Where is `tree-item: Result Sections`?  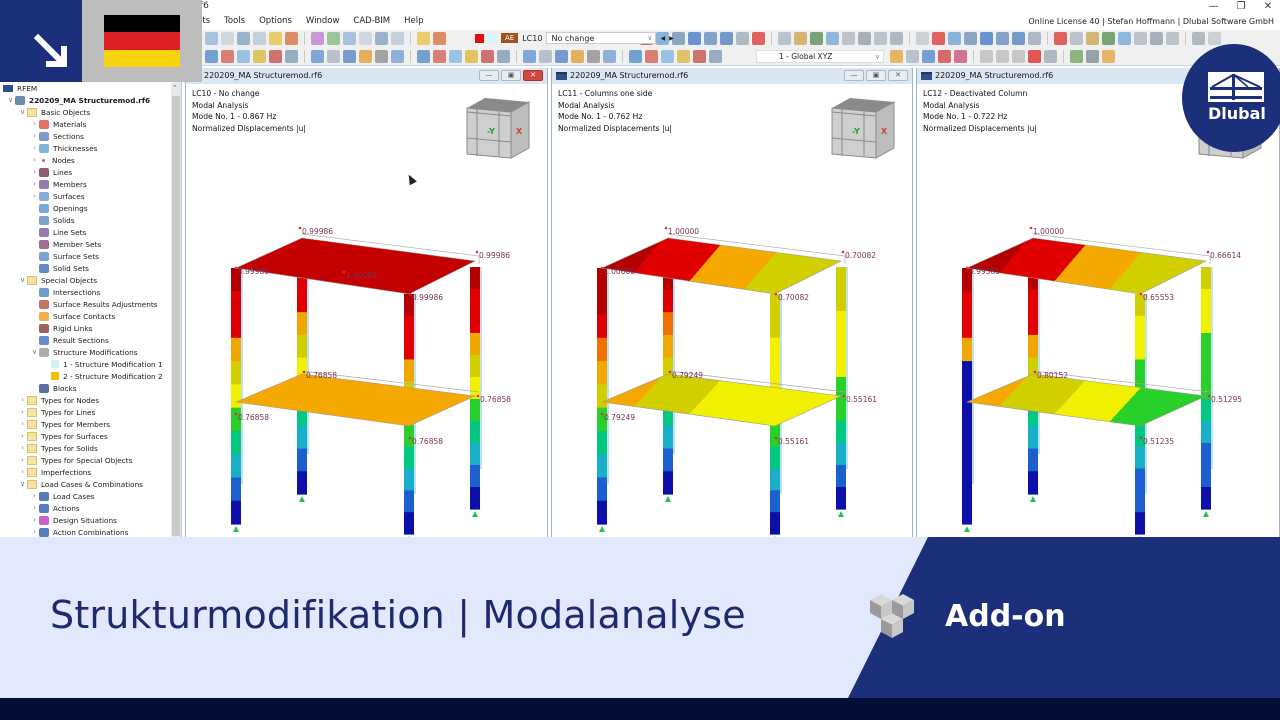
tree-item: Result Sections is located at coordinates (69, 340).